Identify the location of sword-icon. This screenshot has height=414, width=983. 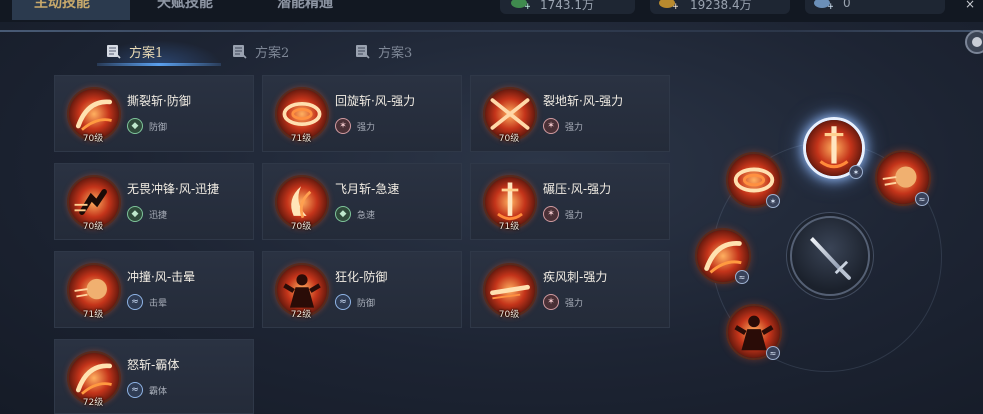
(830, 258).